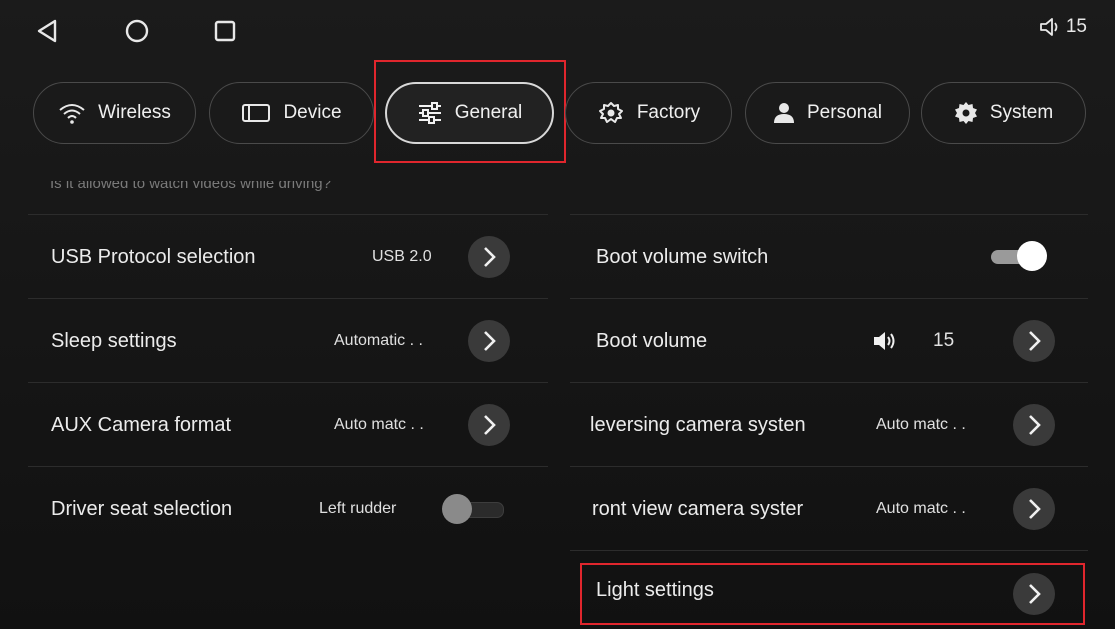 This screenshot has width=1115, height=629. I want to click on tab-factory-label: Factory, so click(668, 112).